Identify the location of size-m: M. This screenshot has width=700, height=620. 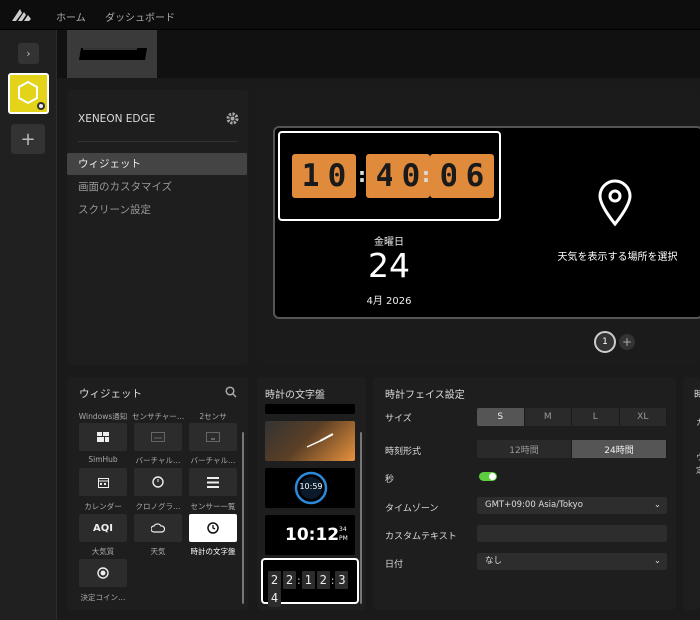
(548, 417).